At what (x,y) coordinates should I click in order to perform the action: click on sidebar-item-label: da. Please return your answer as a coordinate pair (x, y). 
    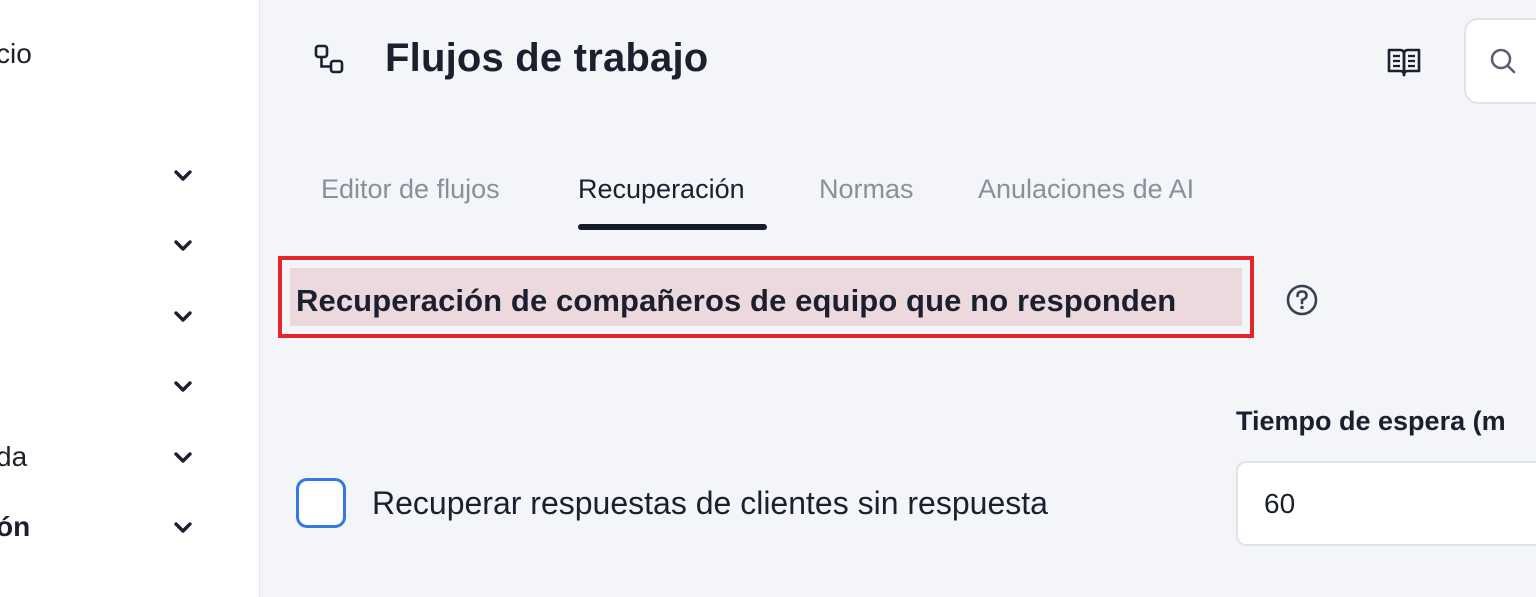
    Looking at the image, I should click on (13, 457).